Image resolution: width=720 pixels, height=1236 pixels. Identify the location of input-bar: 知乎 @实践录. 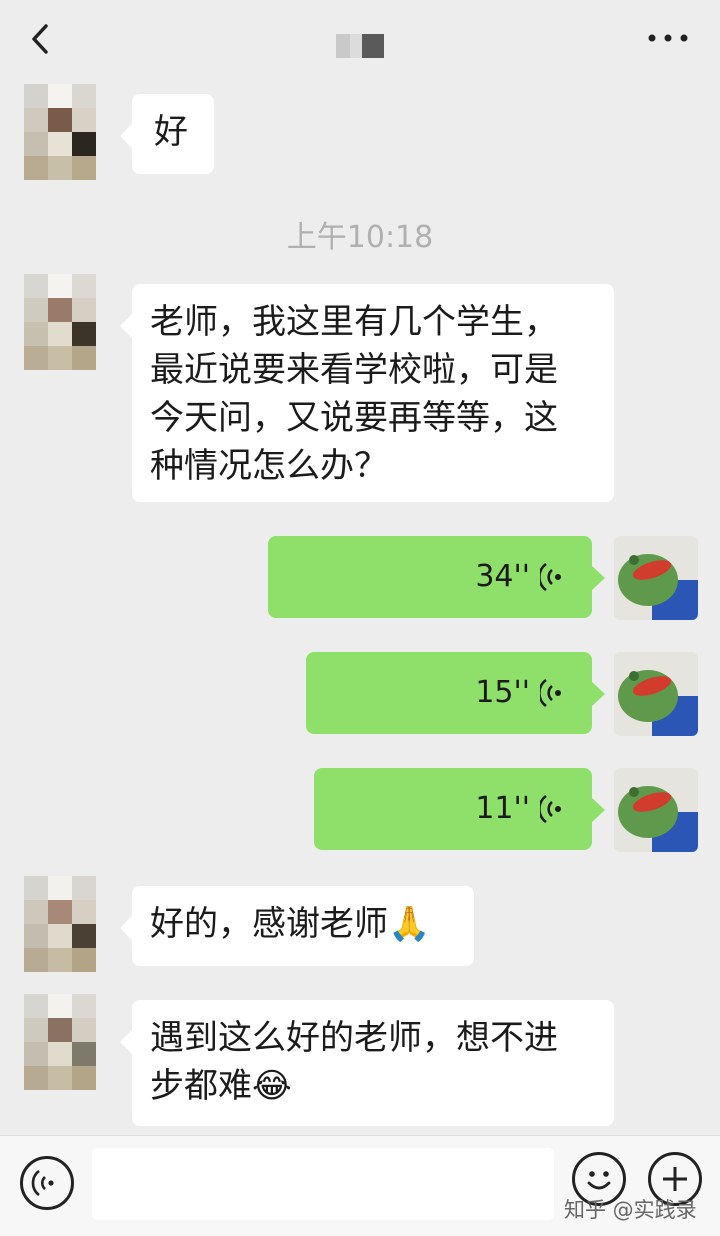
(360, 1185).